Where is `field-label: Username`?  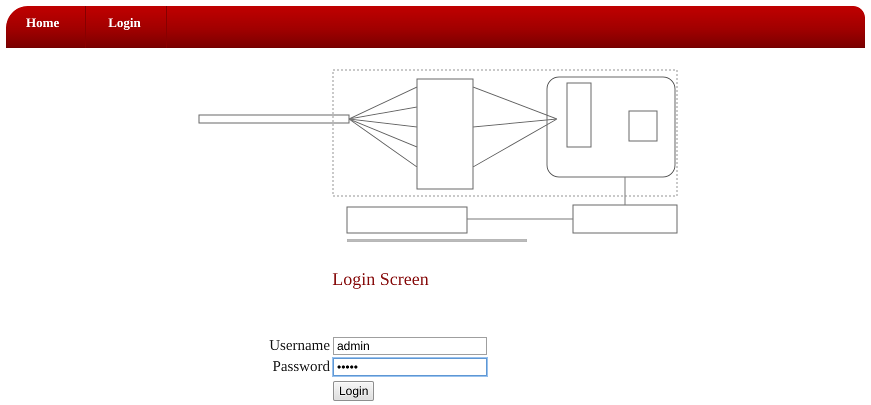
field-label: Username is located at coordinates (299, 346).